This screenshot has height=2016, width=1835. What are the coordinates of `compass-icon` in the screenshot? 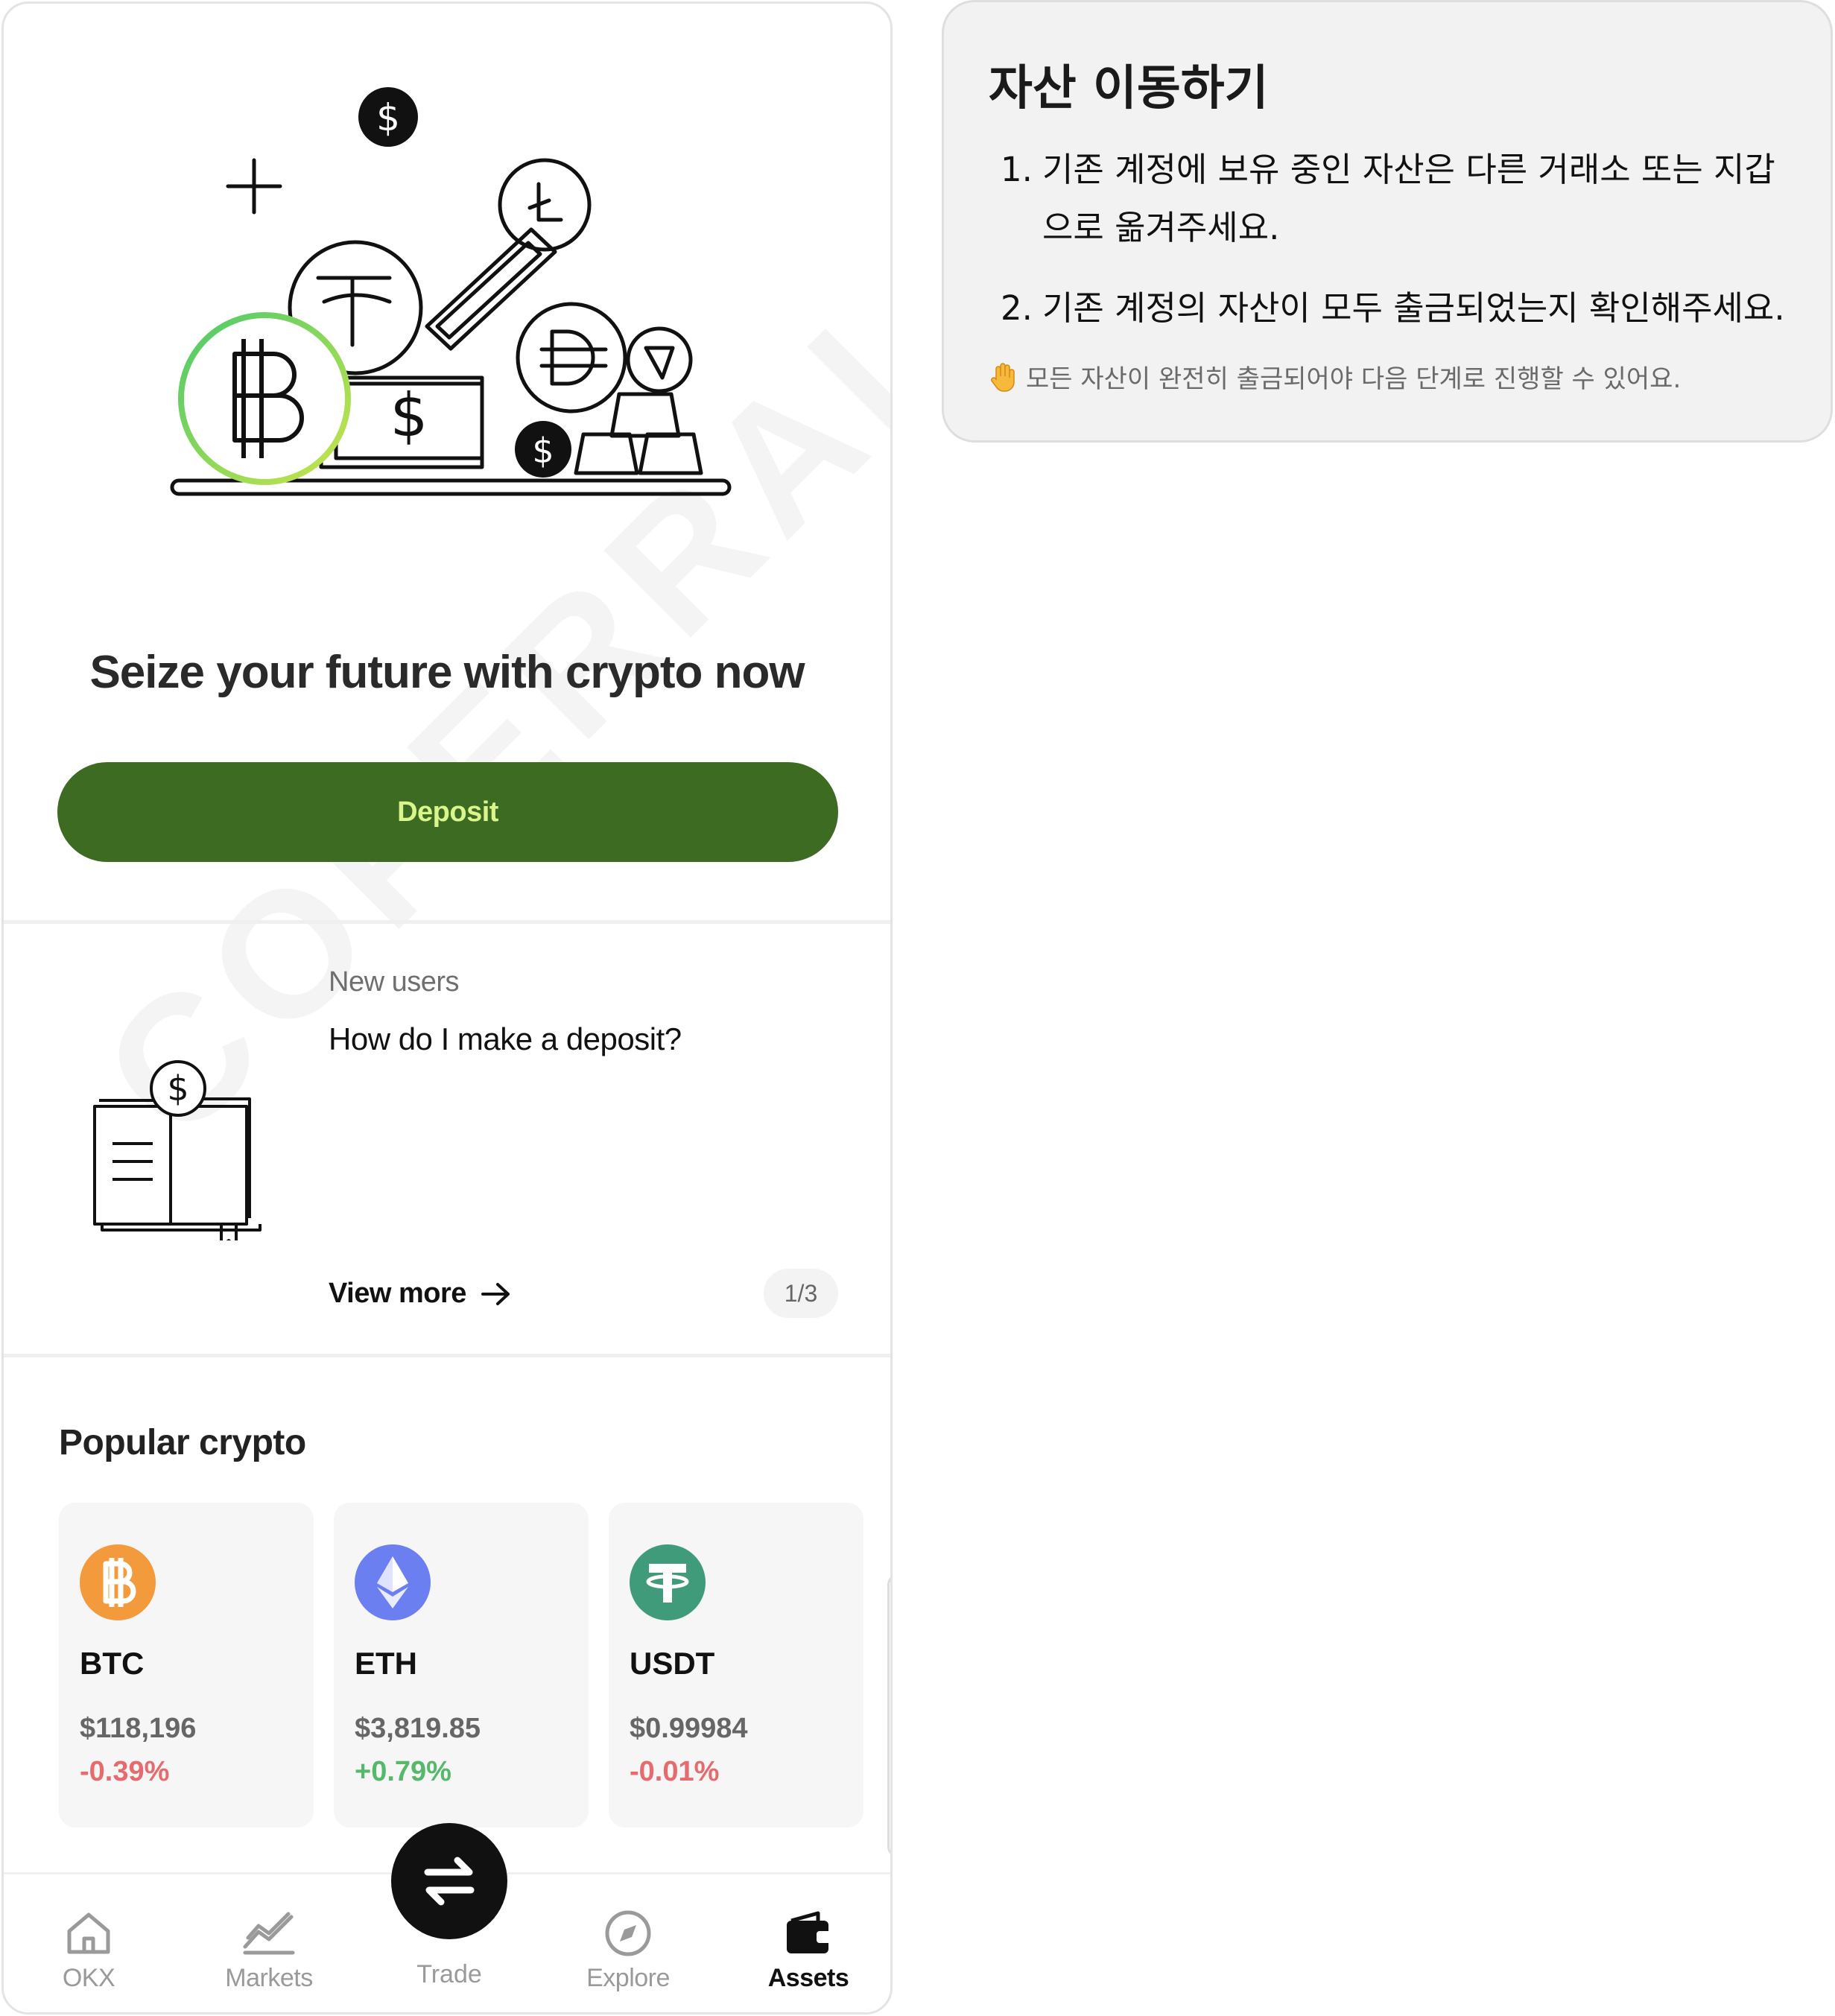 It's located at (628, 1933).